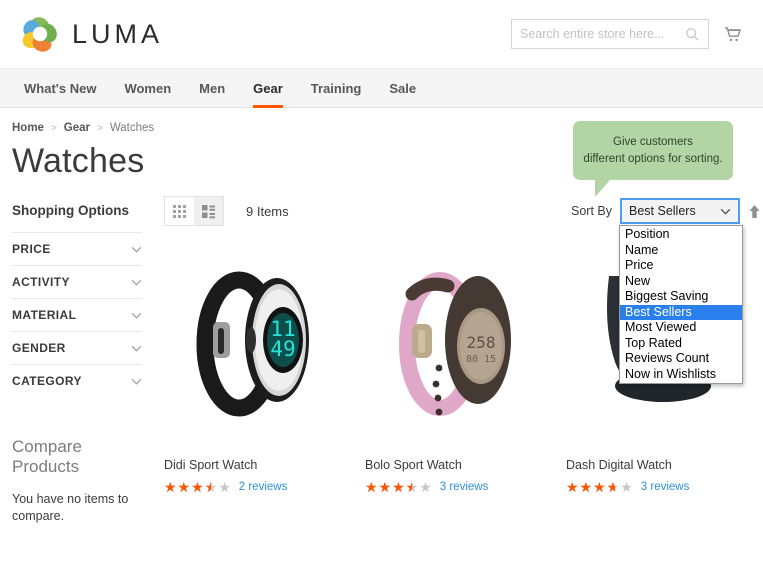 The height and width of the screenshot is (561, 763). What do you see at coordinates (77, 347) in the screenshot?
I see `sidebar-filter-gender: GENDER` at bounding box center [77, 347].